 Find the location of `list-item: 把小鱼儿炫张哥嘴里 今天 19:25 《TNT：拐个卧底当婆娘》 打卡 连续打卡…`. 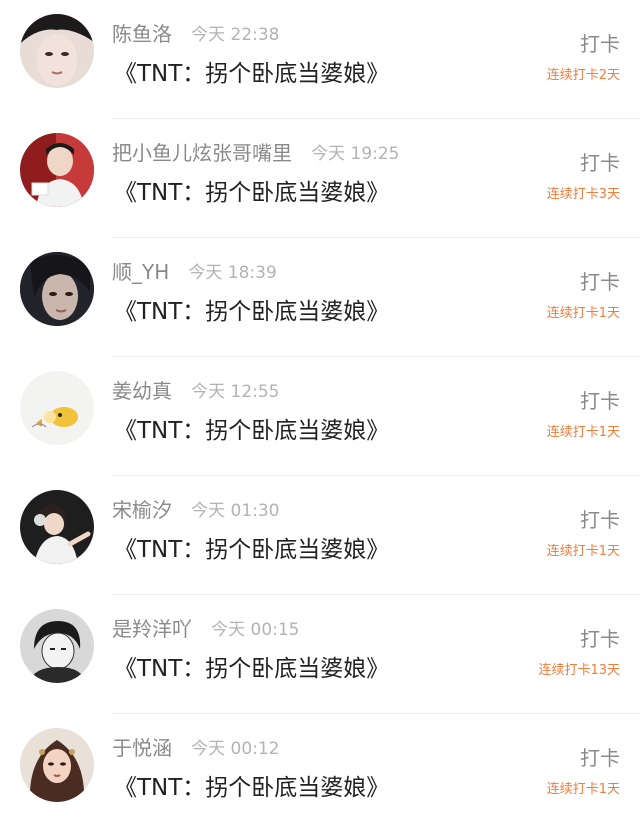

list-item: 把小鱼儿炫张哥嘴里 今天 19:25 《TNT：拐个卧底当婆娘》 打卡 连续打卡… is located at coordinates (320, 178).